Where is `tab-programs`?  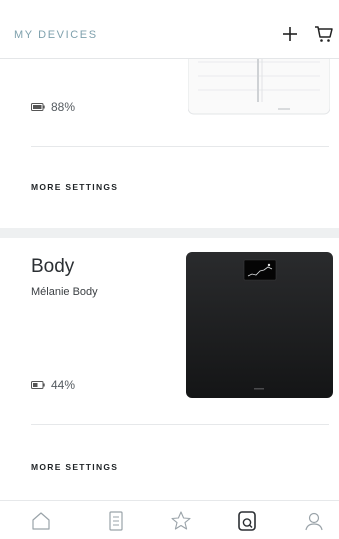
tab-programs is located at coordinates (181, 521).